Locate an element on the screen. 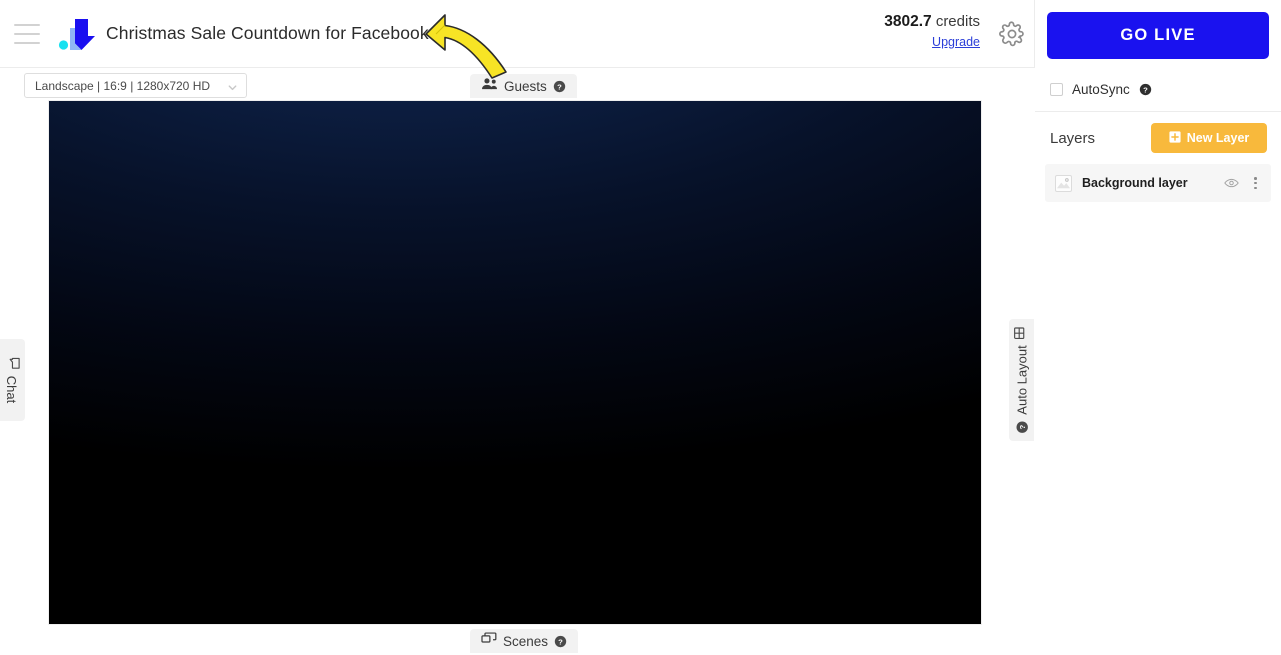 The height and width of the screenshot is (655, 1281). upgrade-link: Upgrade is located at coordinates (956, 43).